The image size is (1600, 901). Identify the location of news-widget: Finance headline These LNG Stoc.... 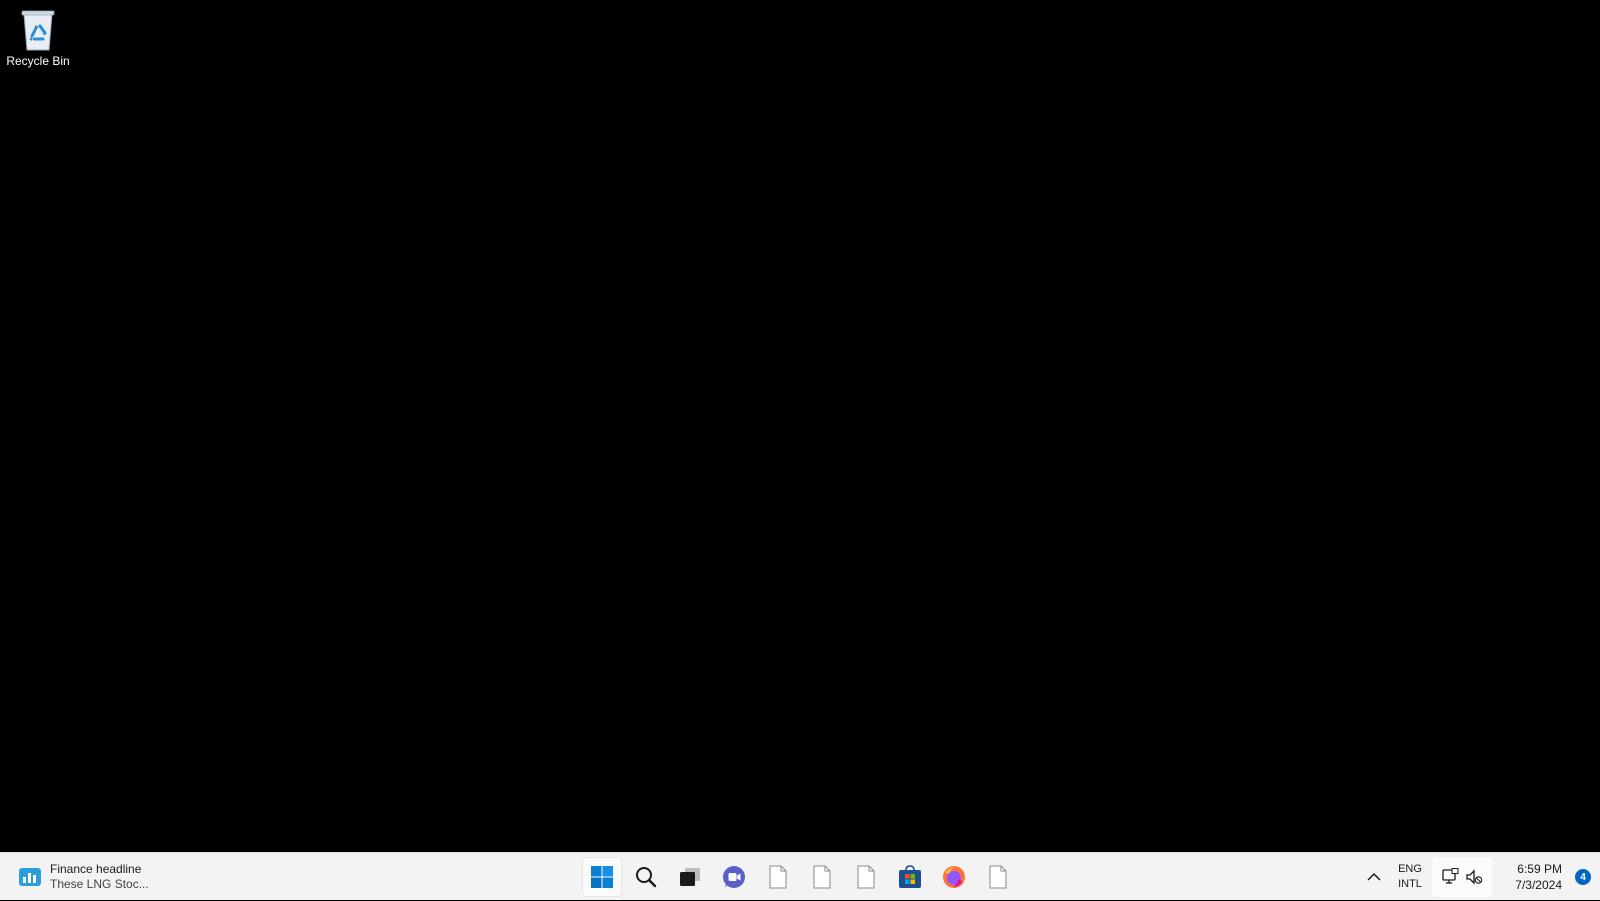
(83, 877).